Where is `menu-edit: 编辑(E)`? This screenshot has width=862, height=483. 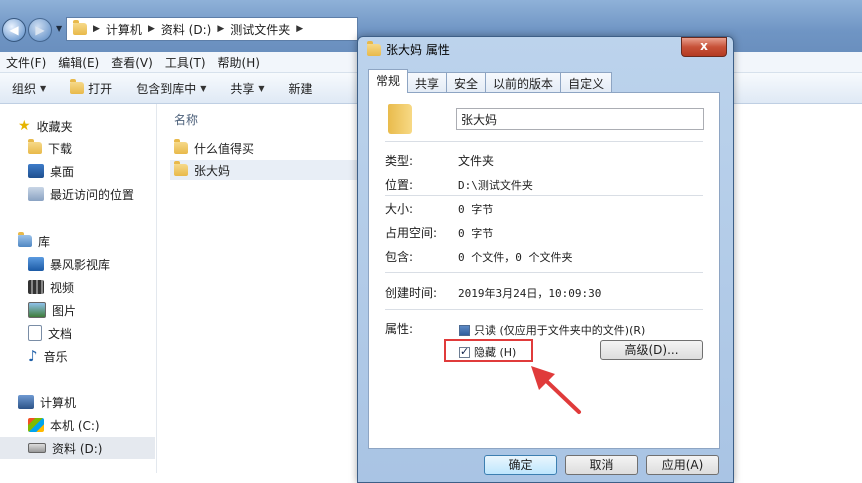
menu-edit: 编辑(E) is located at coordinates (78, 62).